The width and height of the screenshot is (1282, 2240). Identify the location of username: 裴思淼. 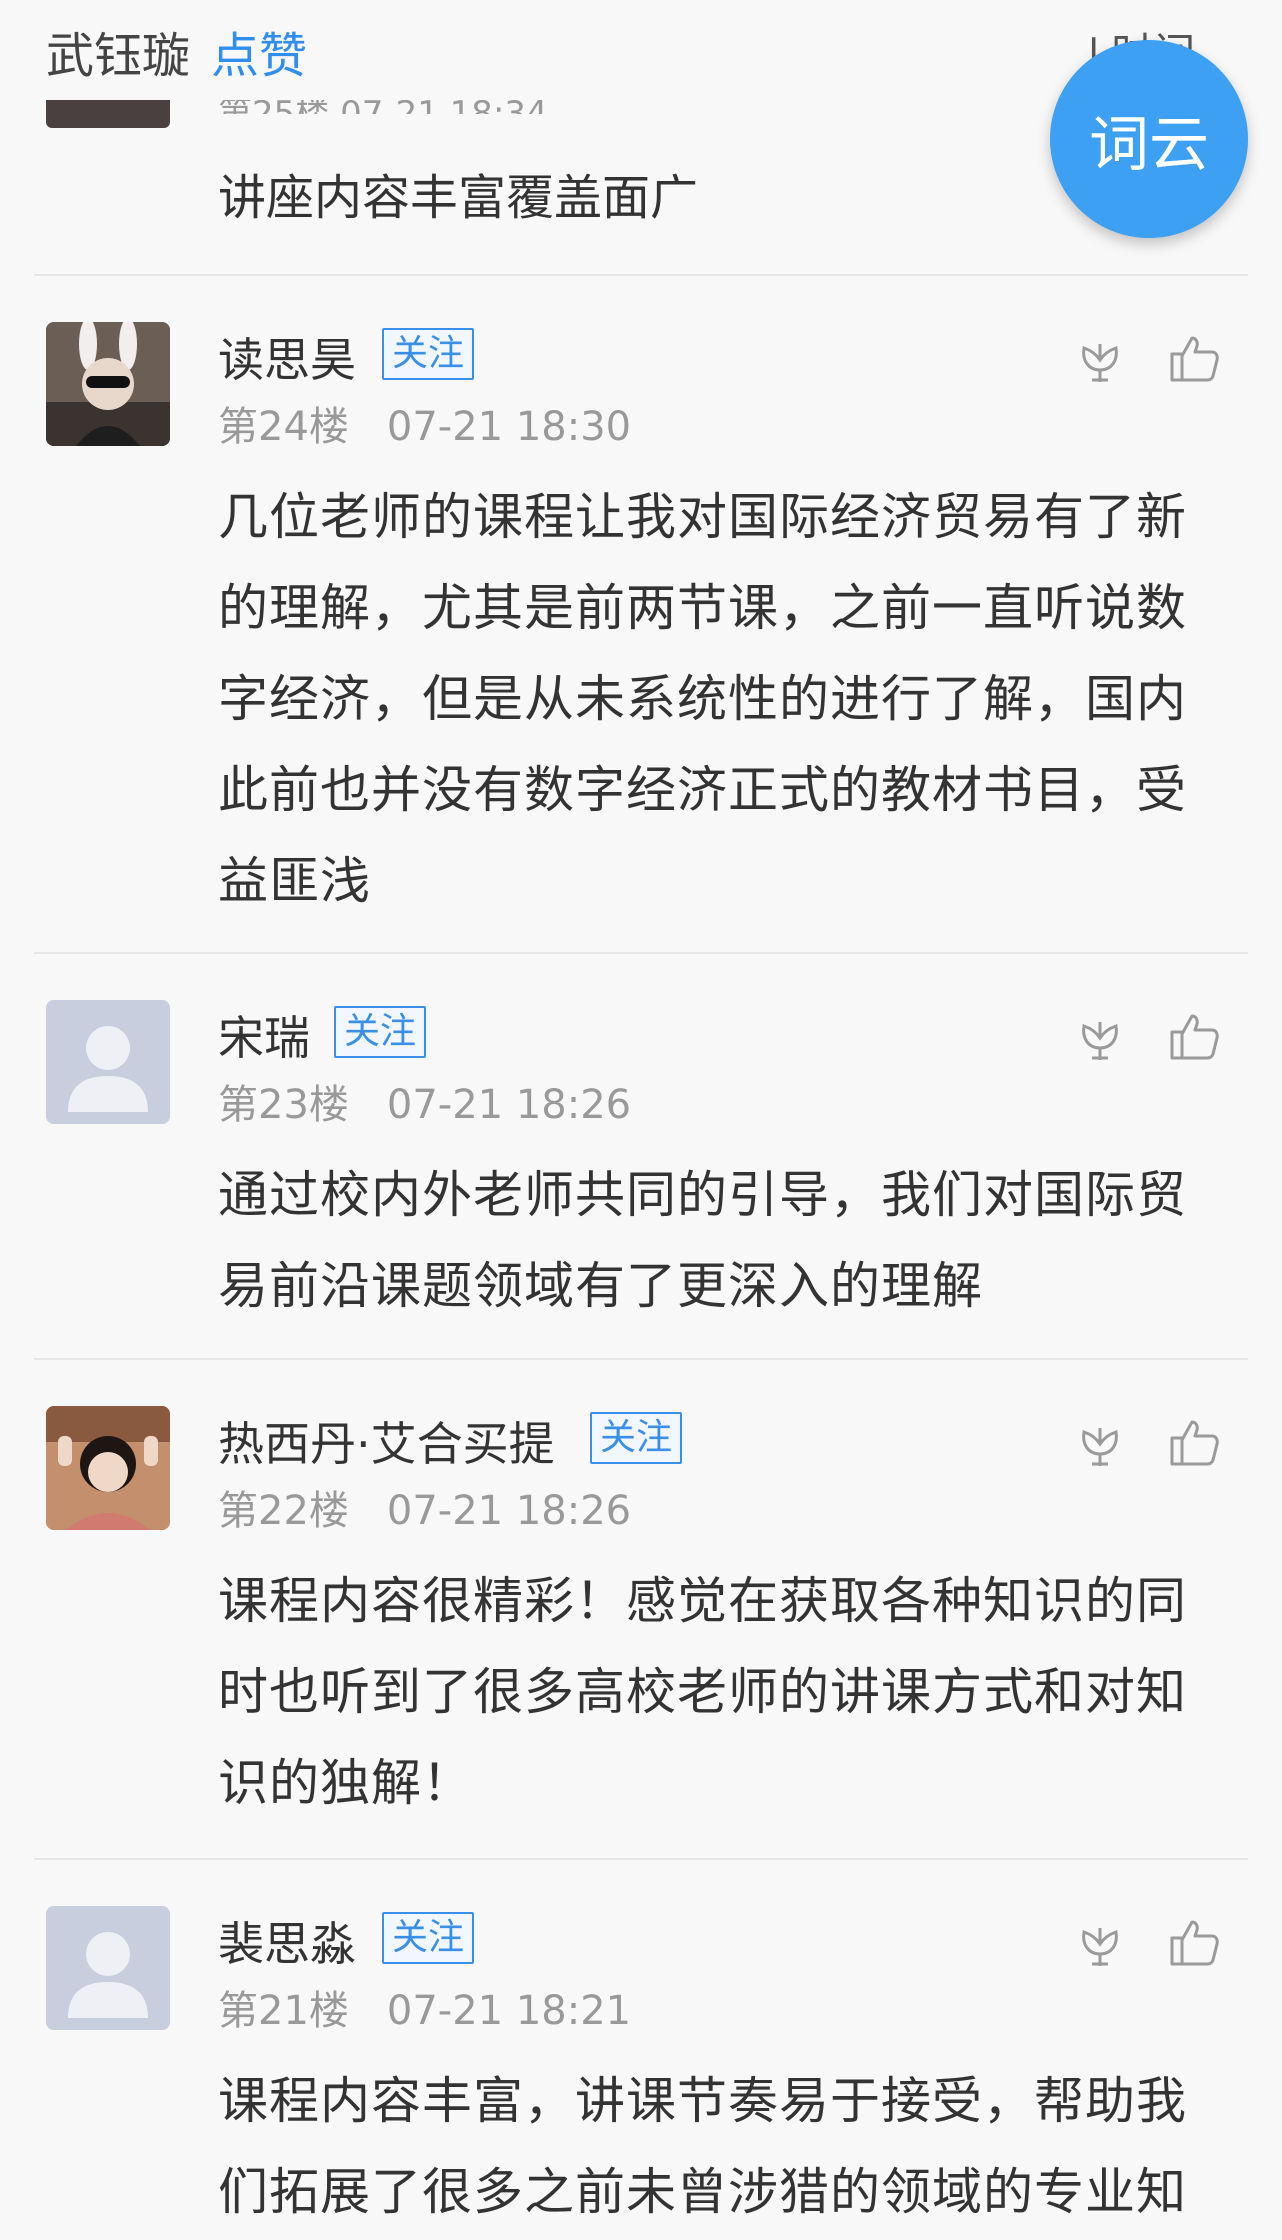
(287, 1941).